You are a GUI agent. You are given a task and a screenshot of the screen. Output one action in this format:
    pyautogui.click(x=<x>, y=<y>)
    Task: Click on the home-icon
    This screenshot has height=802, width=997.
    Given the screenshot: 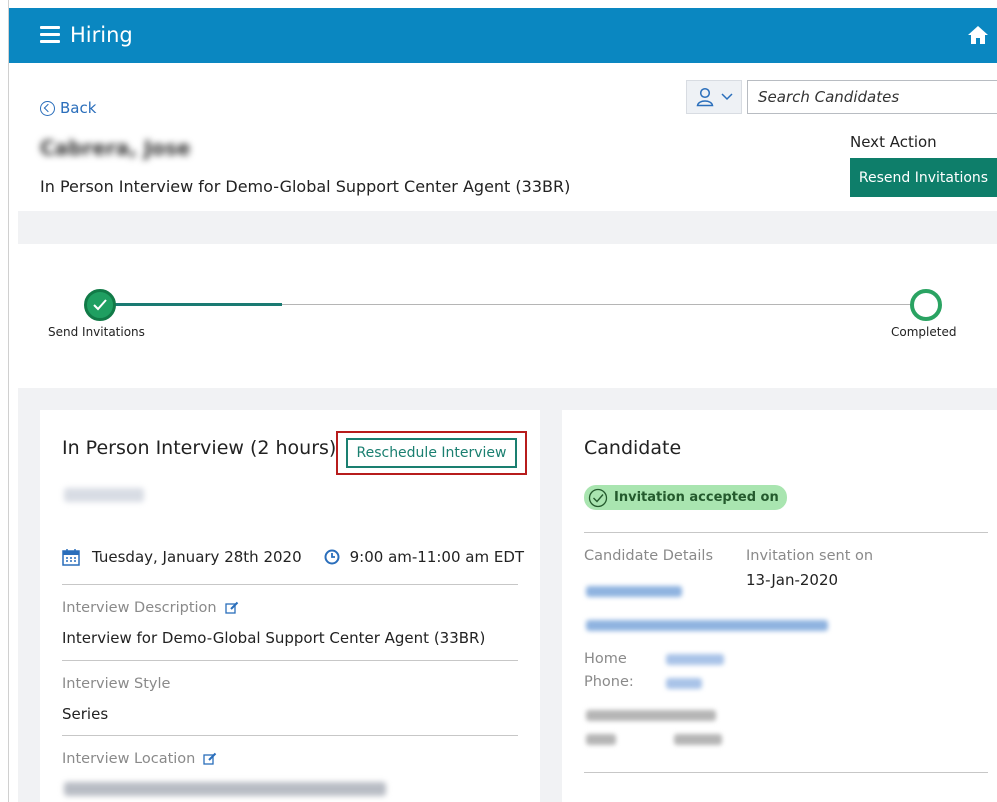 What is the action you would take?
    pyautogui.click(x=978, y=35)
    